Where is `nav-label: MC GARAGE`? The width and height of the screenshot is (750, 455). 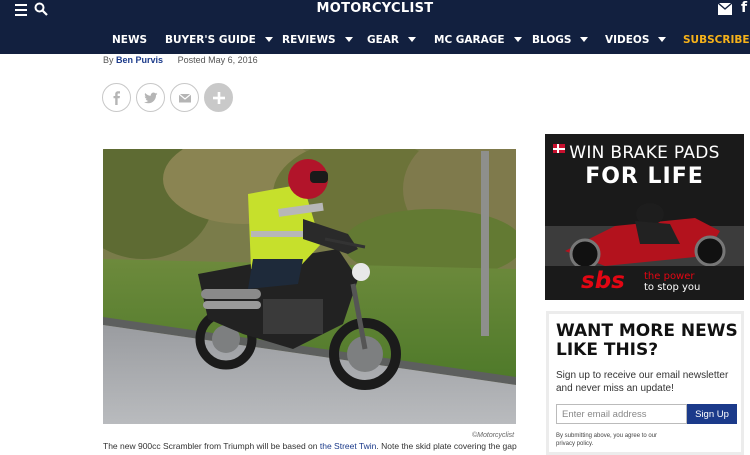
nav-label: MC GARAGE is located at coordinates (469, 40).